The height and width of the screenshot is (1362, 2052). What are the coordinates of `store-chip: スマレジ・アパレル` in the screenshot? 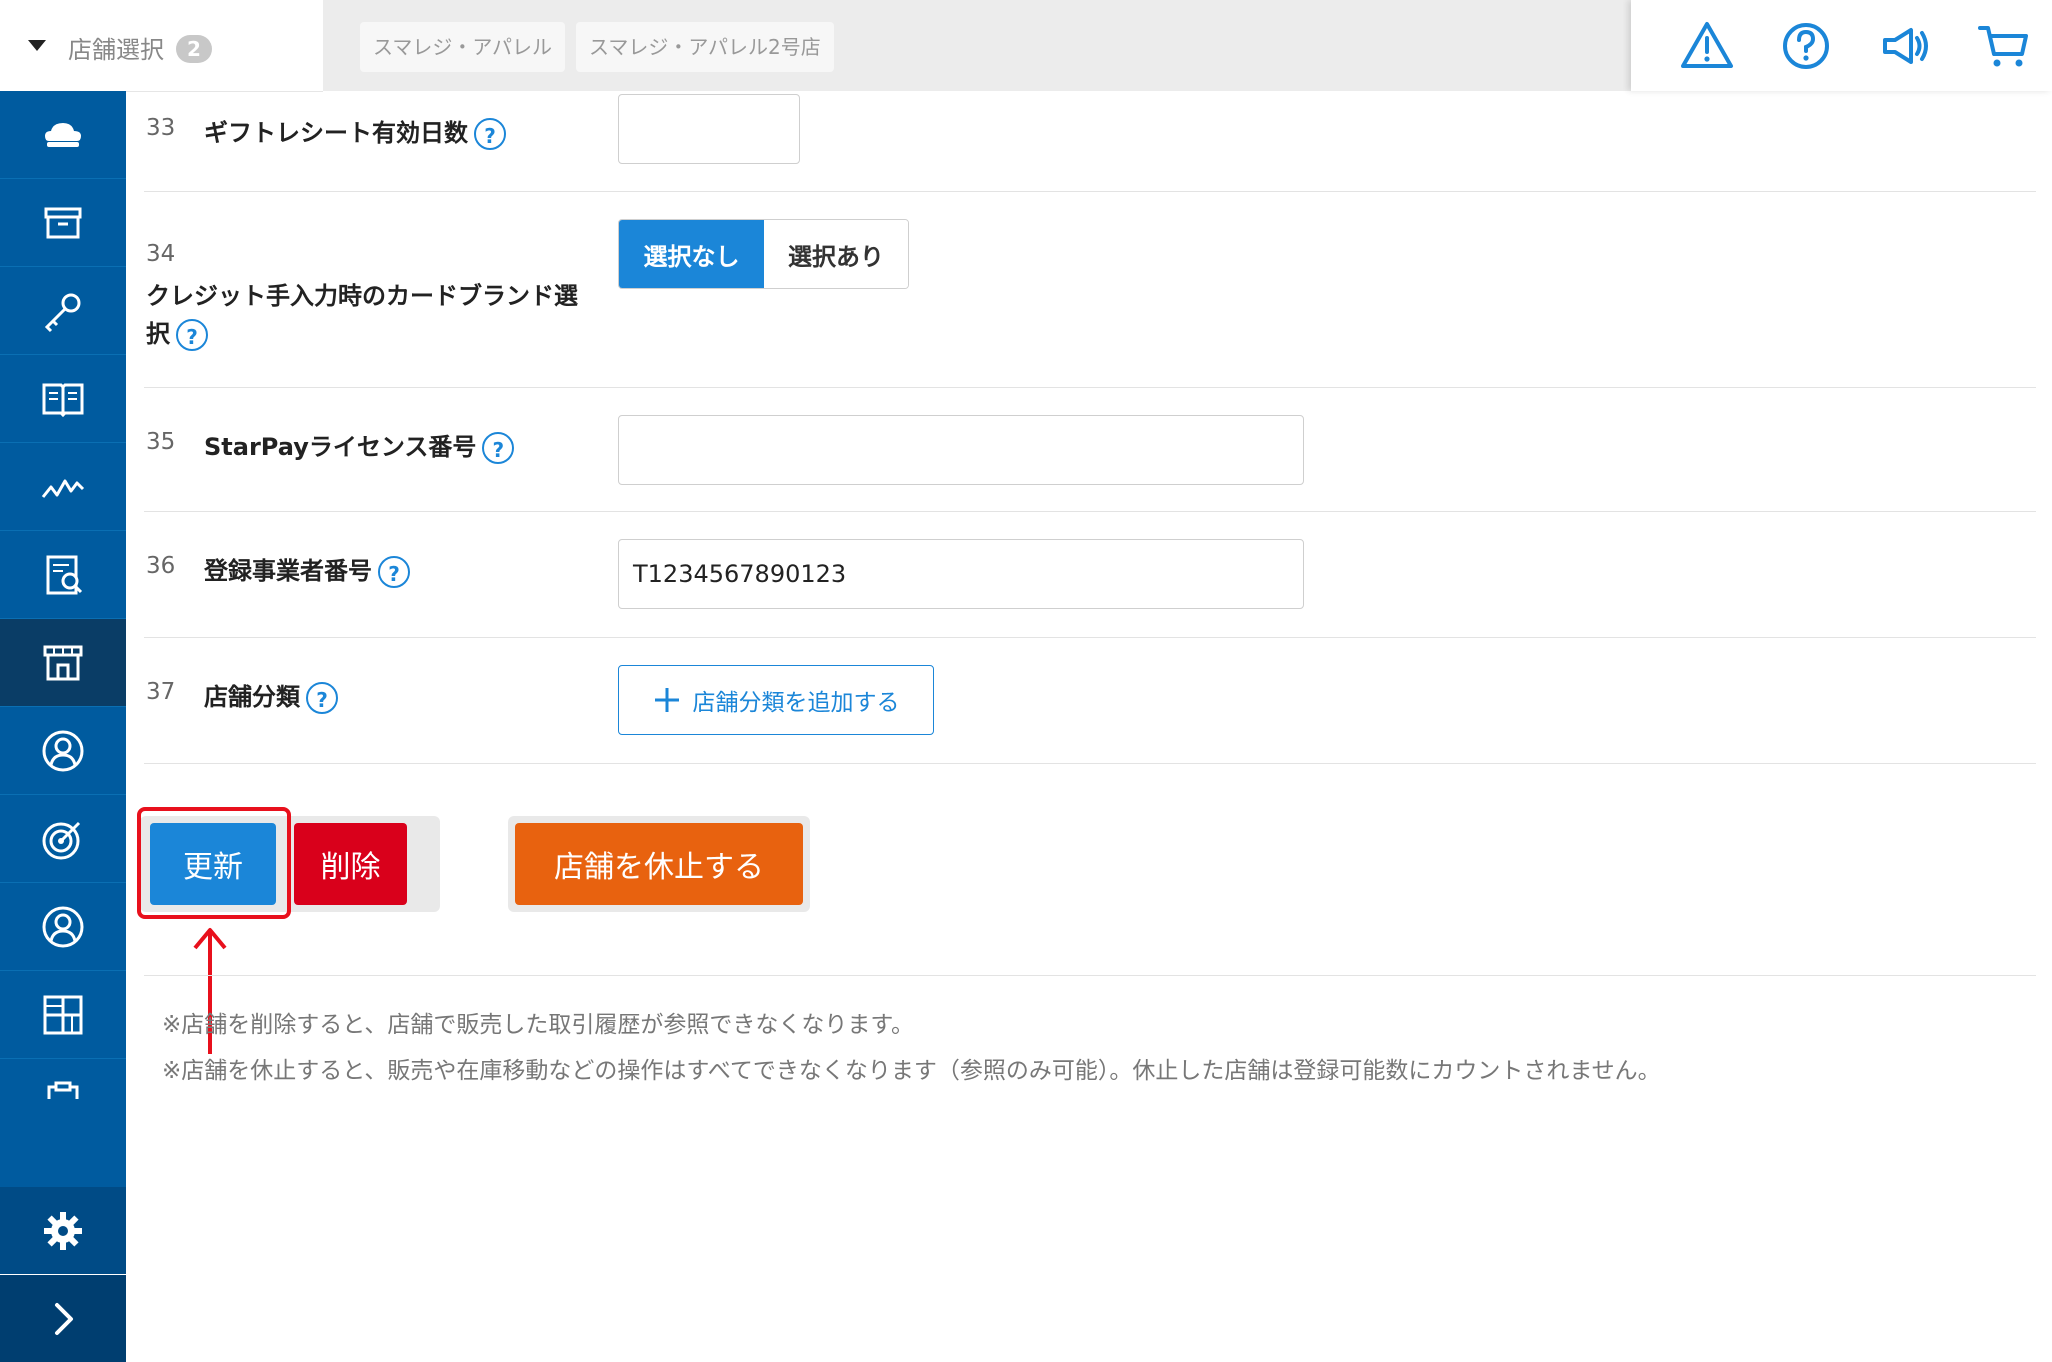 It's located at (462, 47).